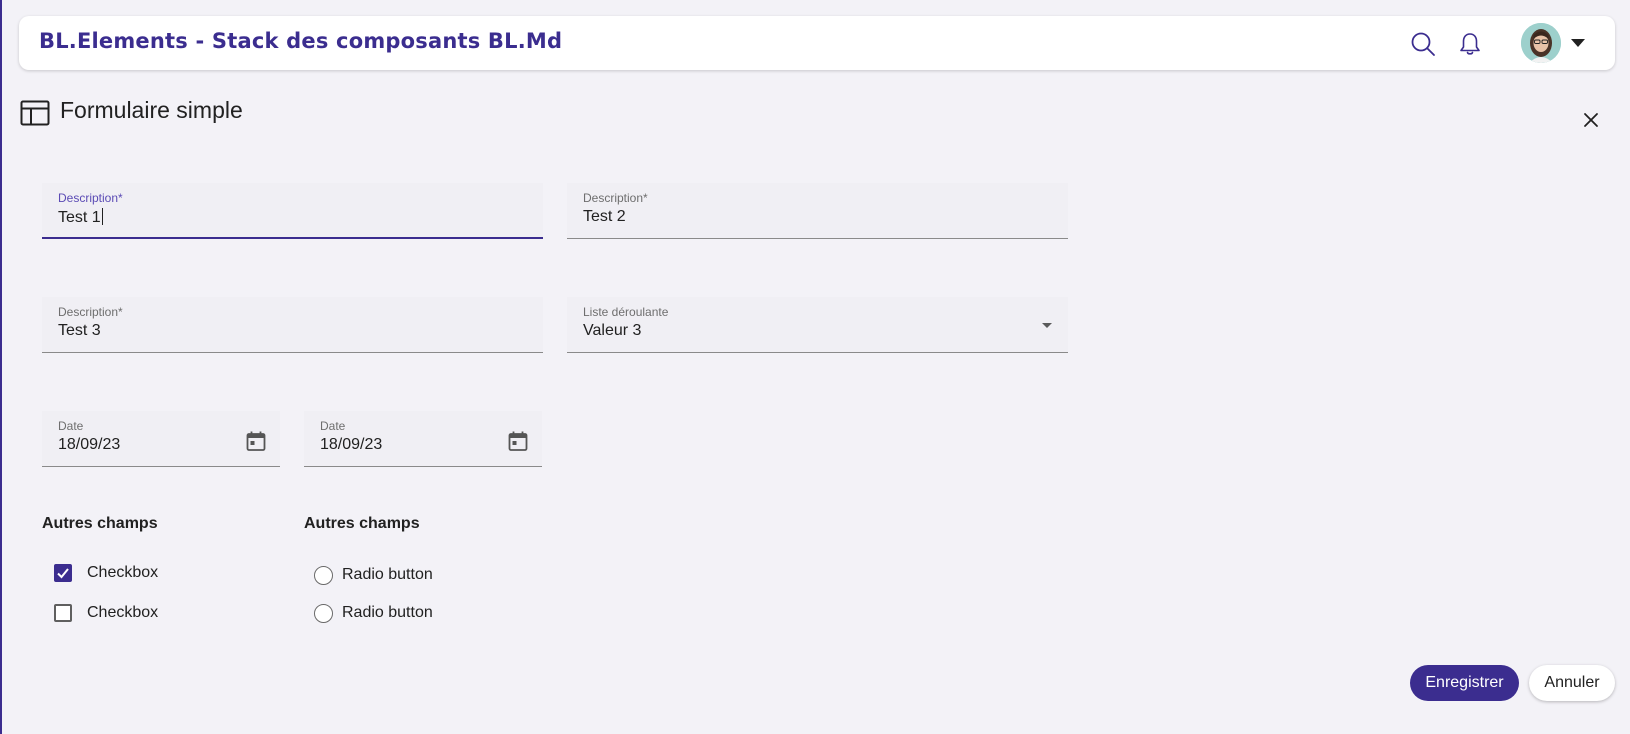  What do you see at coordinates (1578, 43) in the screenshot?
I see `caret-down-icon` at bounding box center [1578, 43].